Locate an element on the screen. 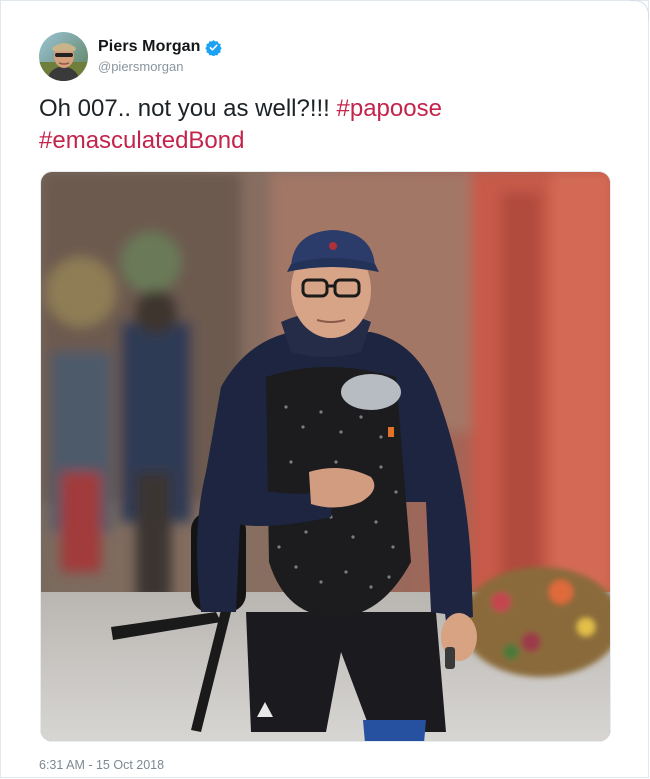 The width and height of the screenshot is (650, 779). author-handle: @piersmorgan is located at coordinates (160, 66).